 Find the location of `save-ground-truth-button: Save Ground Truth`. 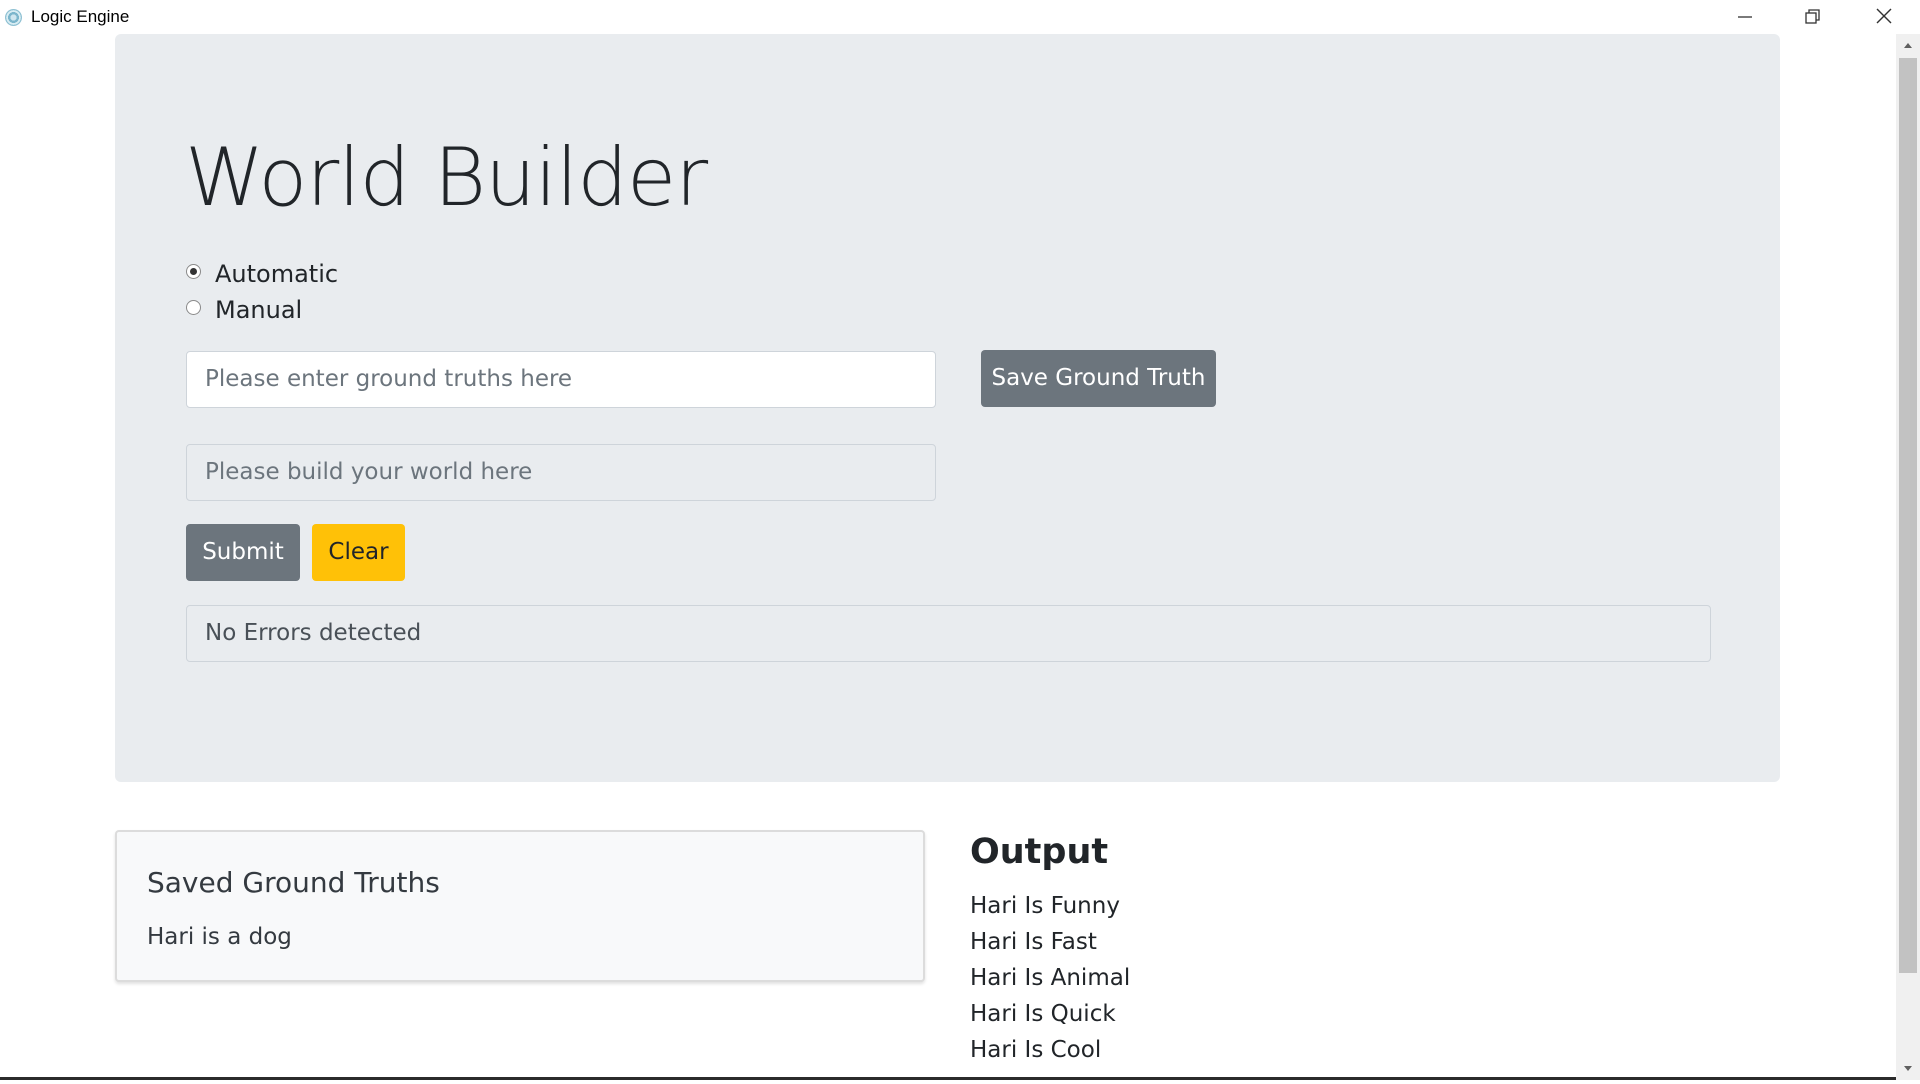

save-ground-truth-button: Save Ground Truth is located at coordinates (1098, 378).